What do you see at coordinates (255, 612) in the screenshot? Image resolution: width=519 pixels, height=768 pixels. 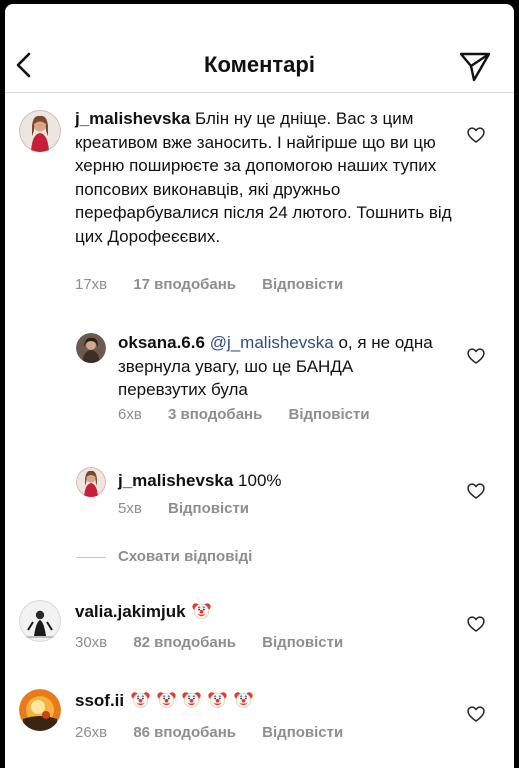 I see `comment-body: valia.jakimjuk` at bounding box center [255, 612].